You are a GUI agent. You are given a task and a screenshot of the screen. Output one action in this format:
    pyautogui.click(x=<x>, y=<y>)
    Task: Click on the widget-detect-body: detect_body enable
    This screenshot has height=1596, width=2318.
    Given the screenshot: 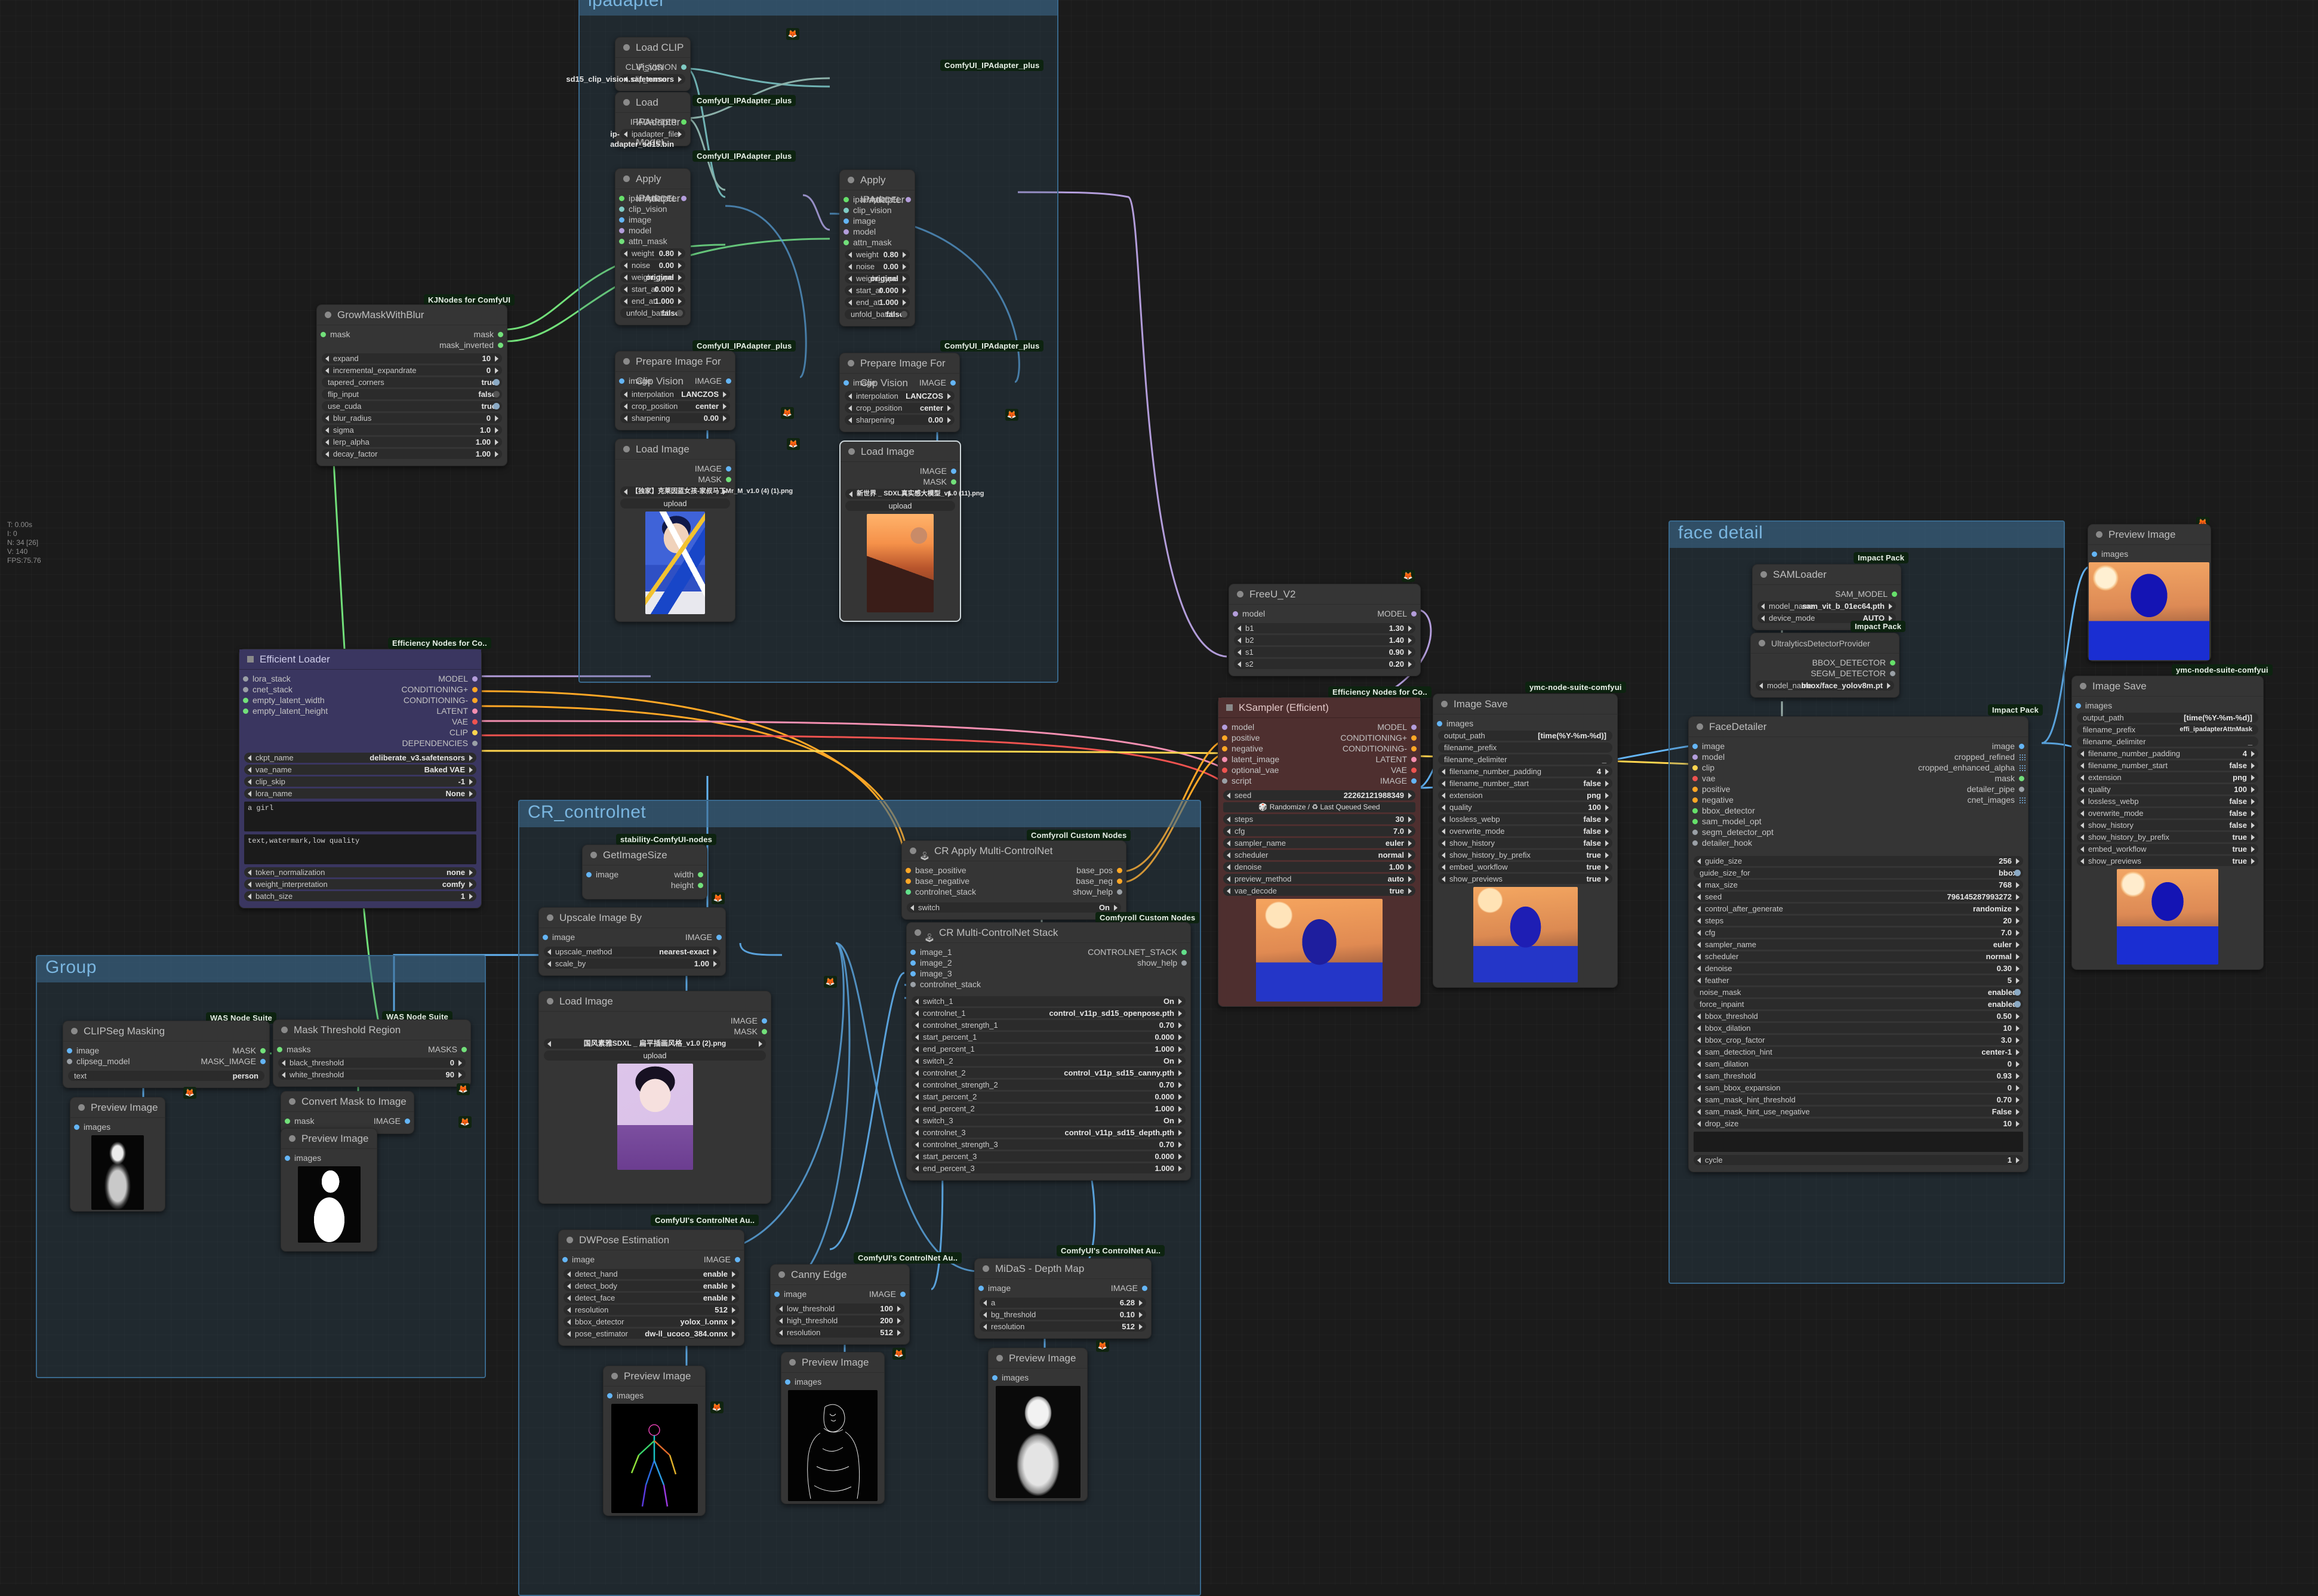 What is the action you would take?
    pyautogui.click(x=651, y=1286)
    